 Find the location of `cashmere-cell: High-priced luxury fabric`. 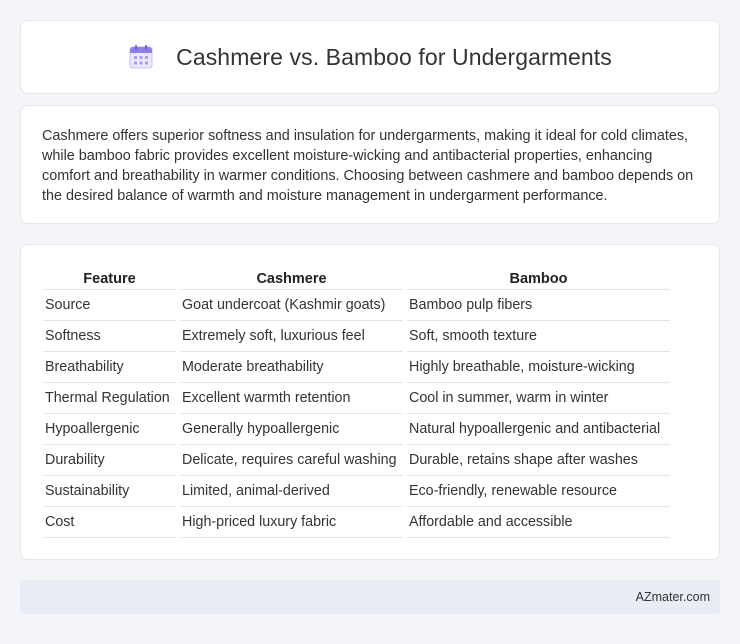

cashmere-cell: High-priced luxury fabric is located at coordinates (291, 522).